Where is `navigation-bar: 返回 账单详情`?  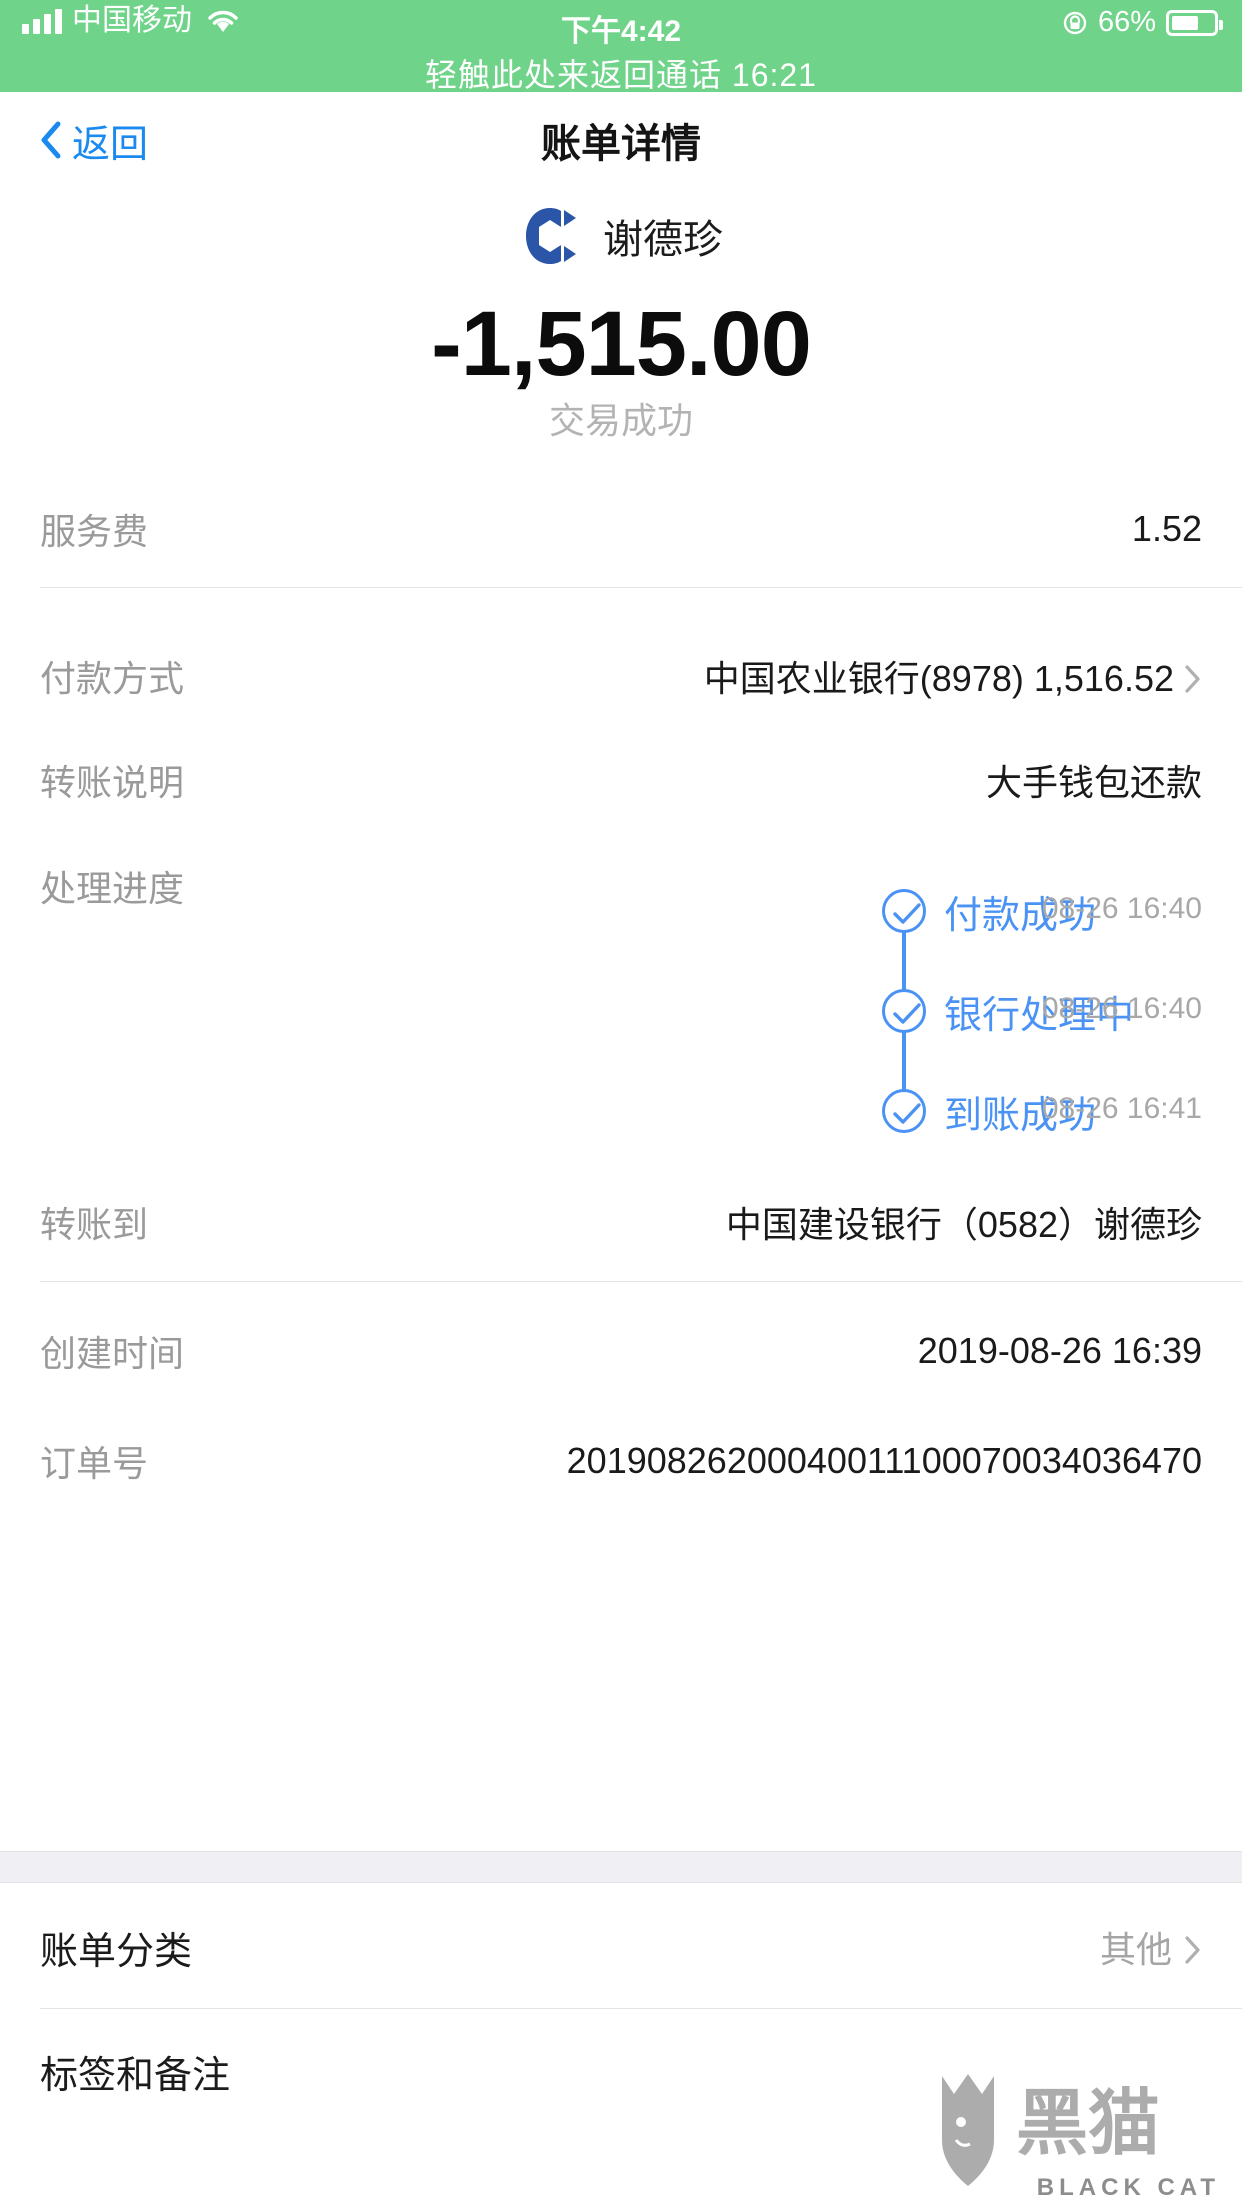 navigation-bar: 返回 账单详情 is located at coordinates (621, 140).